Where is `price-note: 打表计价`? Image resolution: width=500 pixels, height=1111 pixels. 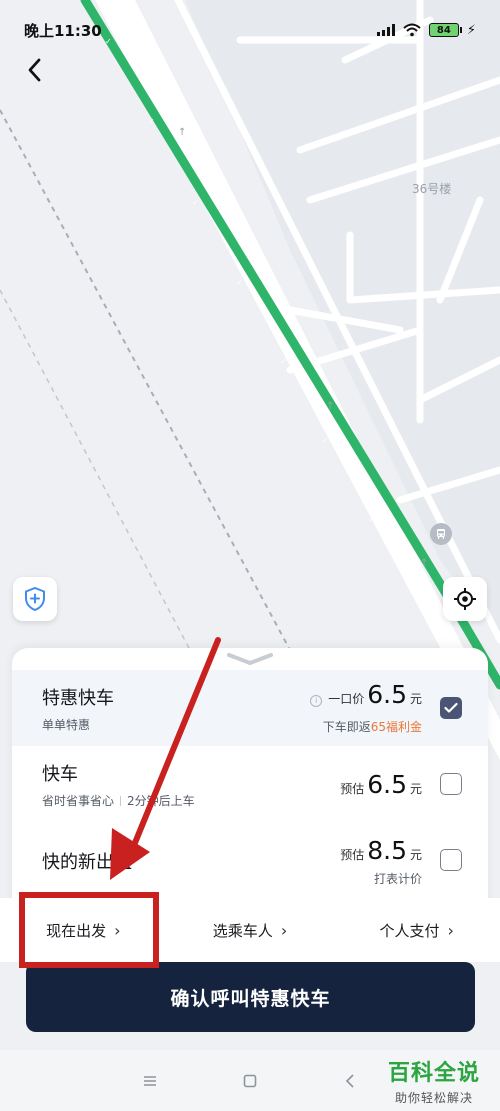
price-note: 打表计价 is located at coordinates (398, 878).